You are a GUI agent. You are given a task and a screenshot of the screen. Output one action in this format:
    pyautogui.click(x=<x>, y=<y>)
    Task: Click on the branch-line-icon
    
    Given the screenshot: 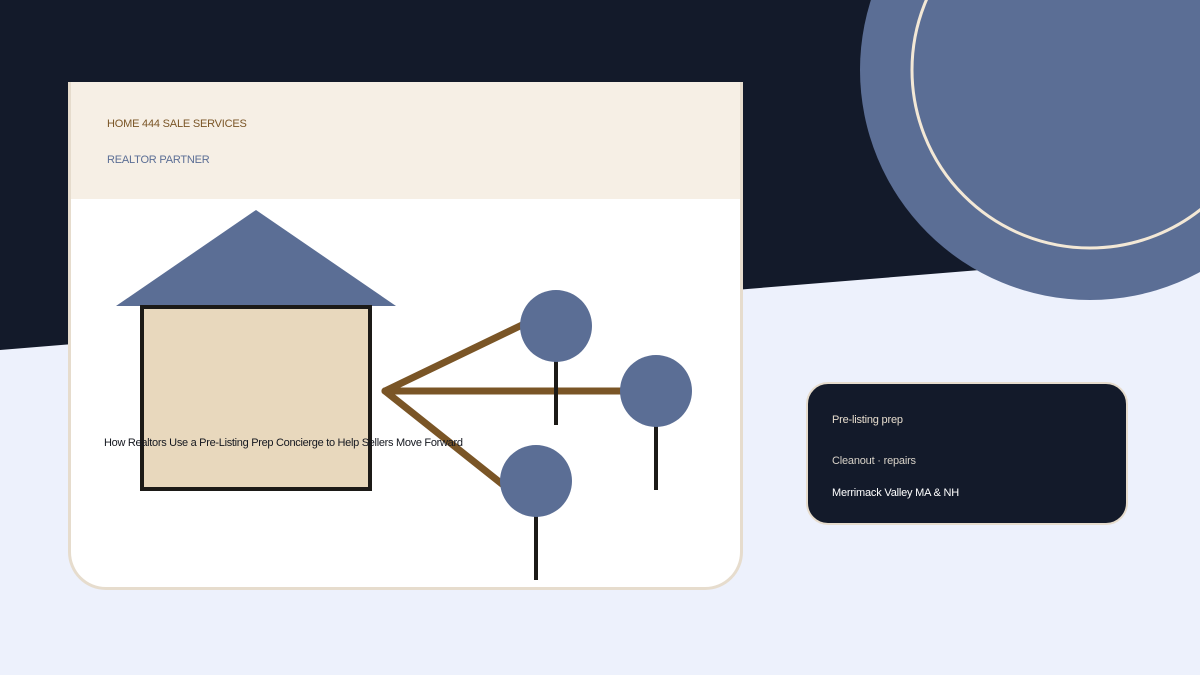 What is the action you would take?
    pyautogui.click(x=503, y=404)
    